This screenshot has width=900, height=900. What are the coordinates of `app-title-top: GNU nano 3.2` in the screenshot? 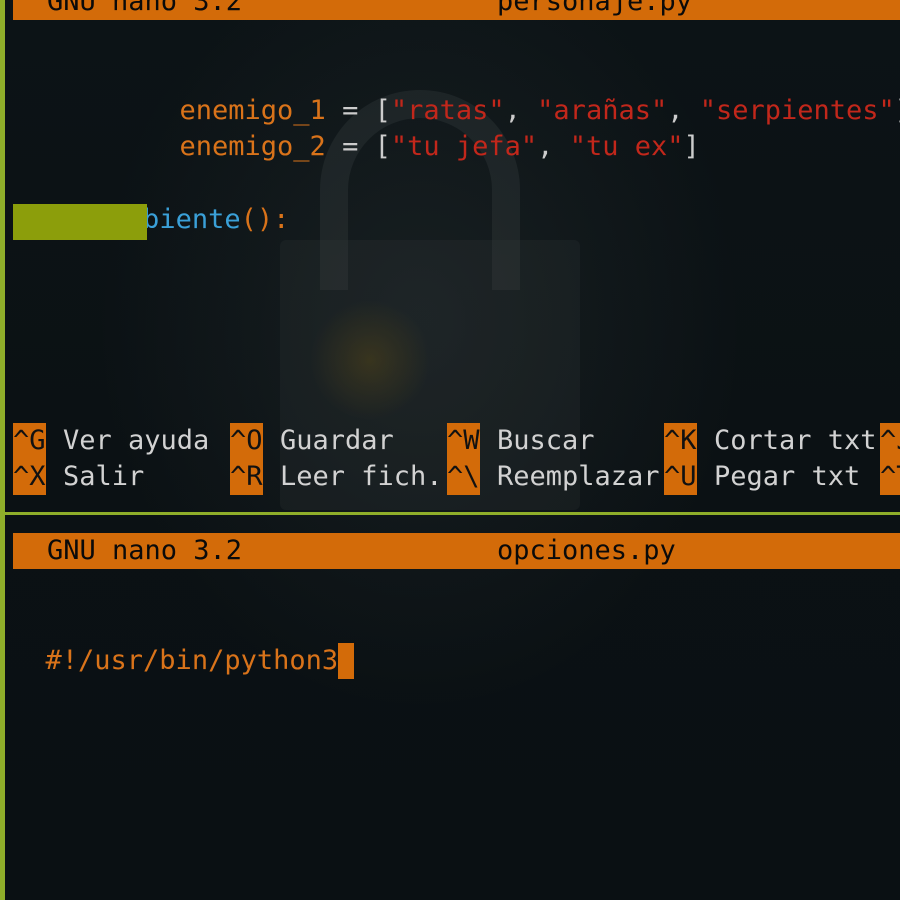 It's located at (145, 8).